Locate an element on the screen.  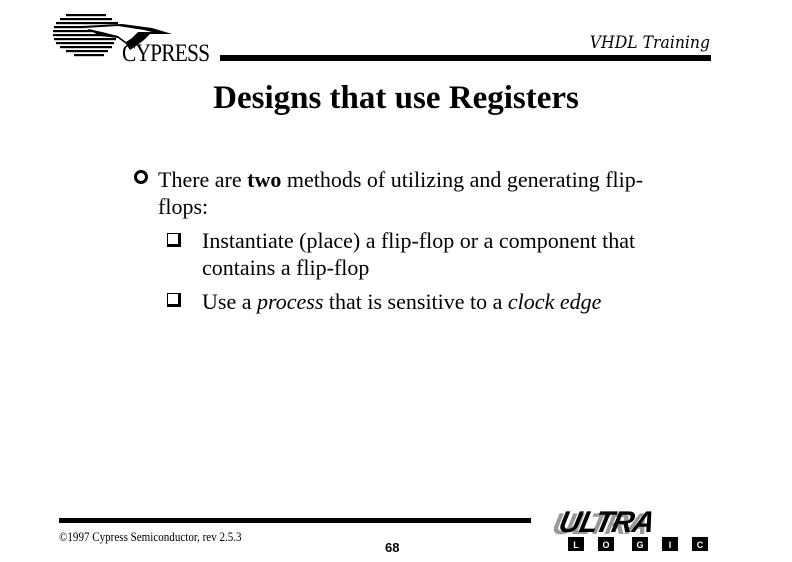
slide-title: Designs that use Registers is located at coordinates (396, 98).